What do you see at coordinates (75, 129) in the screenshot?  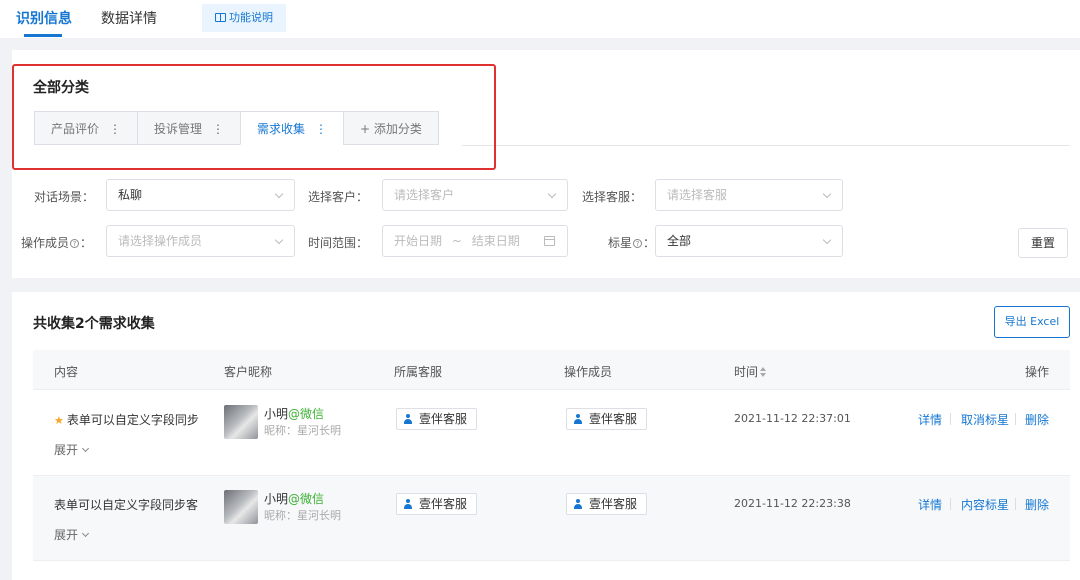 I see `category-tab-label: 产品评价` at bounding box center [75, 129].